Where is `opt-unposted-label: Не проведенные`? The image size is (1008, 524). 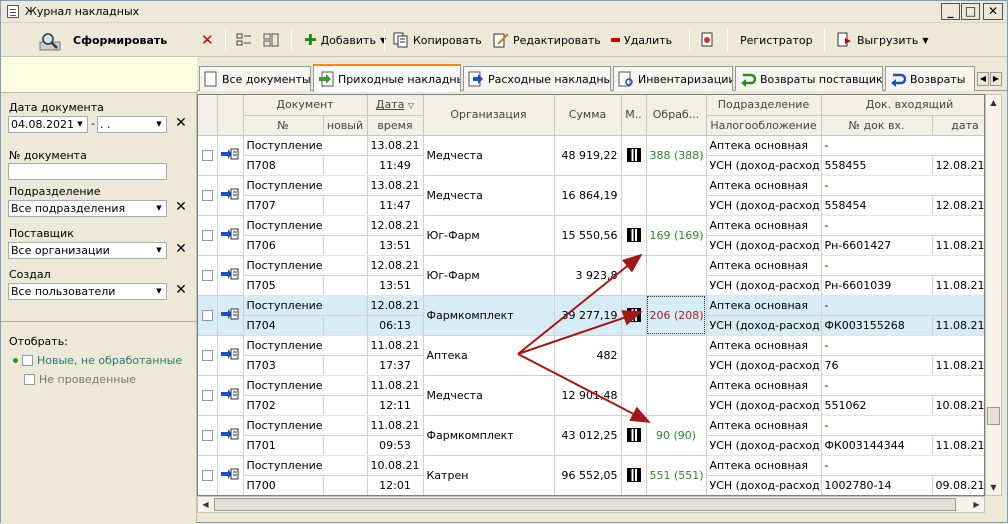 opt-unposted-label: Не проведенные is located at coordinates (87, 379).